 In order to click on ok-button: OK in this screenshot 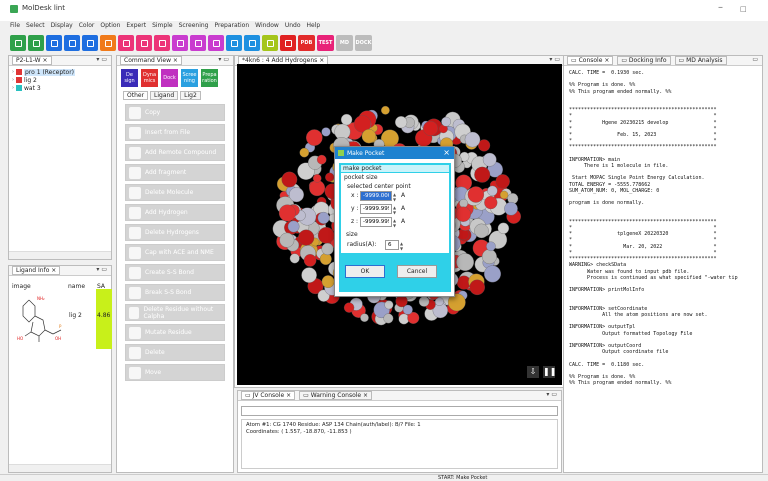, I will do `click(365, 271)`.